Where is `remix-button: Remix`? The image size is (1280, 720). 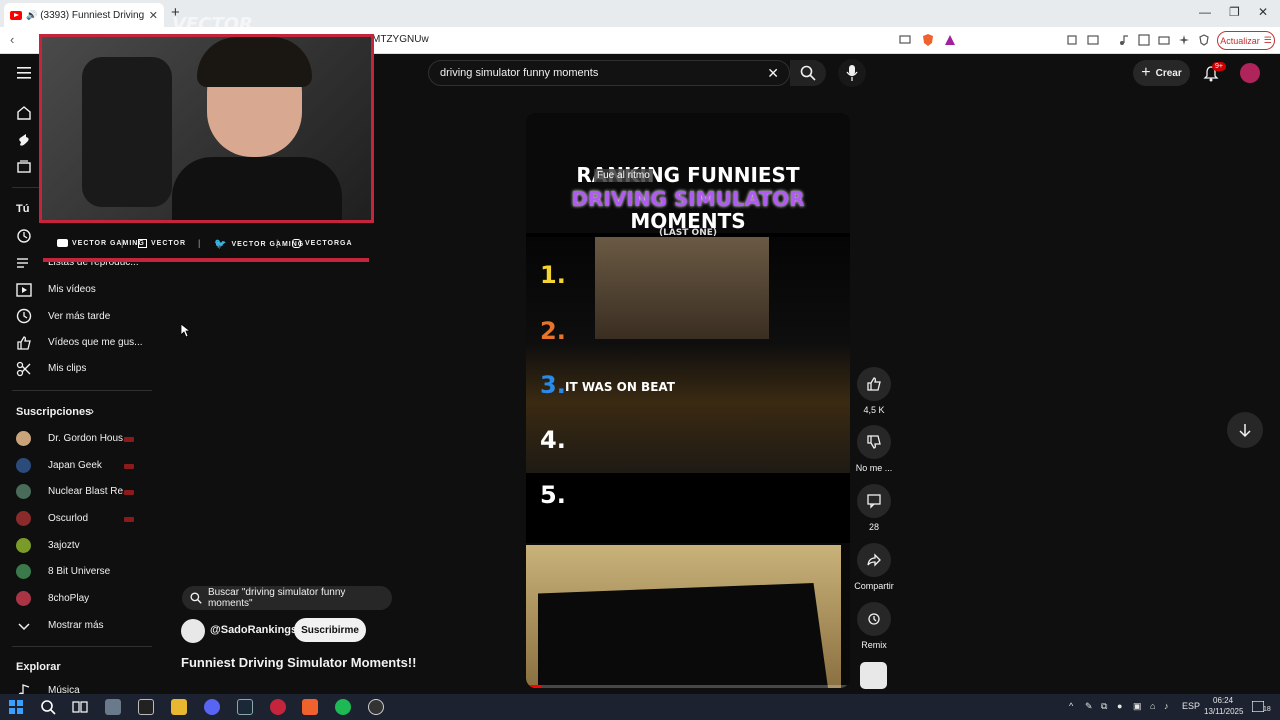
remix-button: Remix is located at coordinates (874, 626).